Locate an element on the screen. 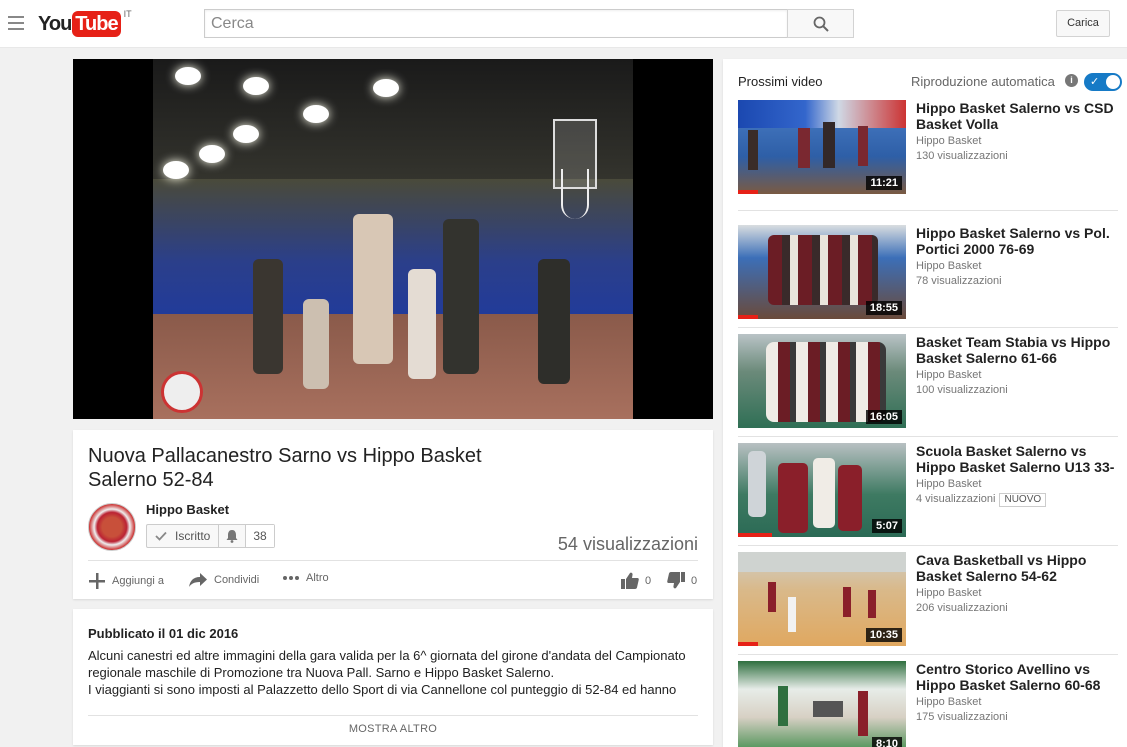 This screenshot has width=1127, height=747. more-button: Altro is located at coordinates (305, 578).